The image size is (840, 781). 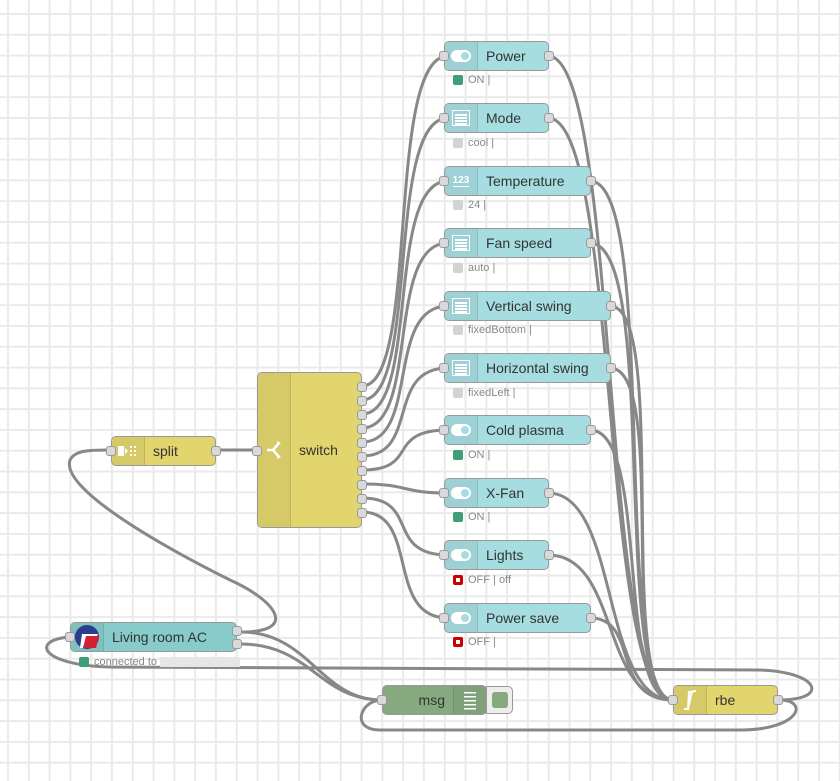 What do you see at coordinates (496, 493) in the screenshot?
I see `node-x-fan: X-Fan` at bounding box center [496, 493].